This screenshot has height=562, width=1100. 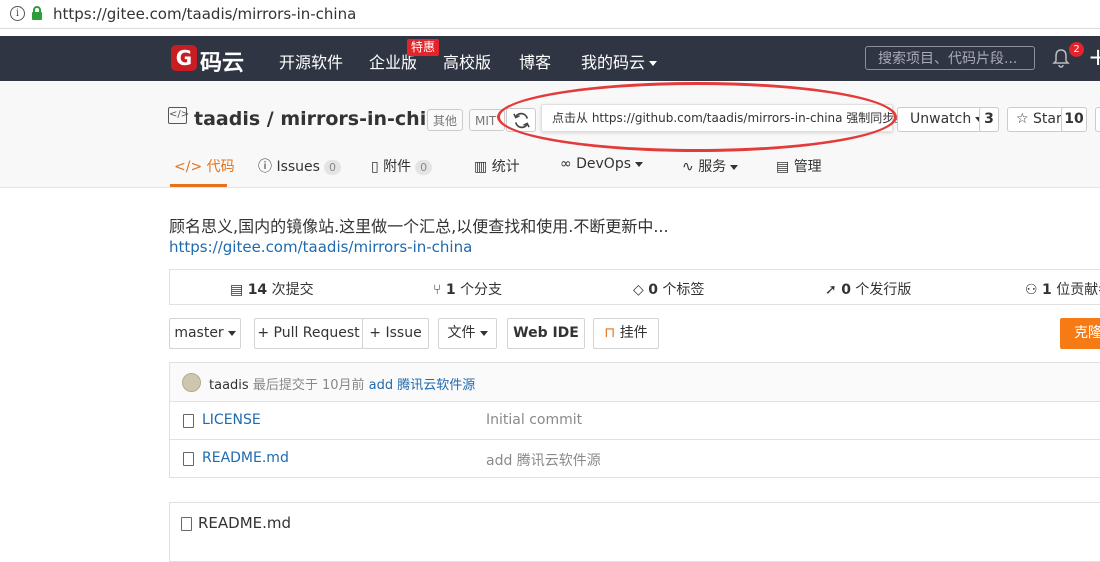 I want to click on file-menu-button: 文件, so click(x=467, y=333).